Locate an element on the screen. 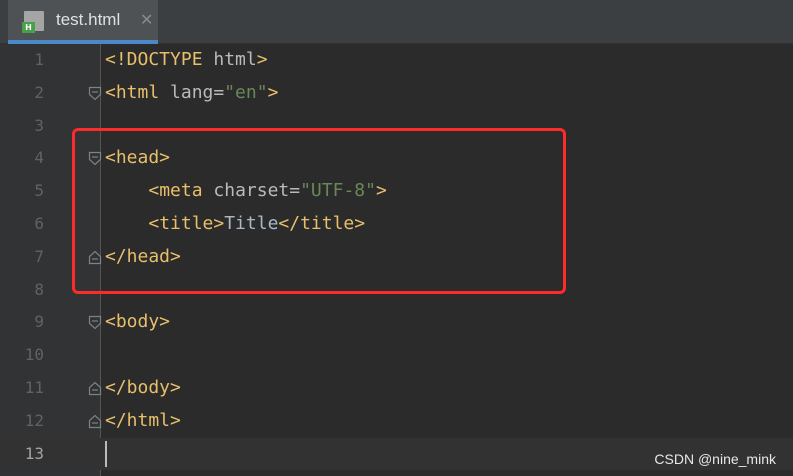 The width and height of the screenshot is (793, 476). editor-tab-bar: H test.html ✕ is located at coordinates (396, 22).